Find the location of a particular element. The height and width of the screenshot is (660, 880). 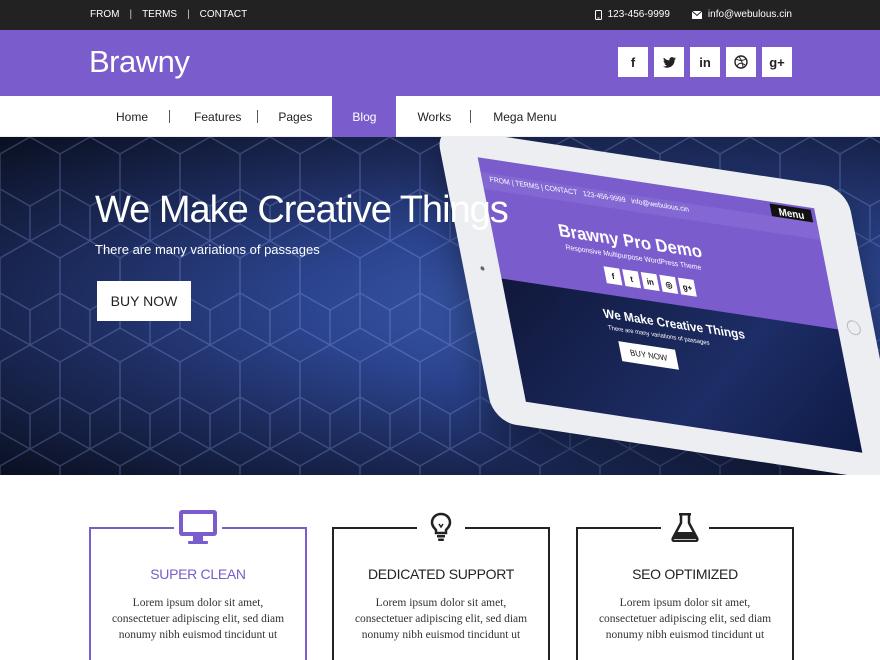

twitter-icon is located at coordinates (669, 62).